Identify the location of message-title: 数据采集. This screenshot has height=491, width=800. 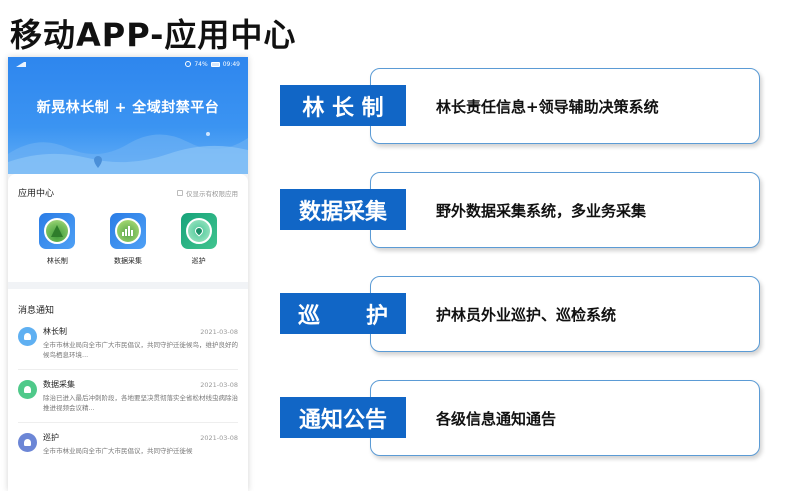
(59, 384).